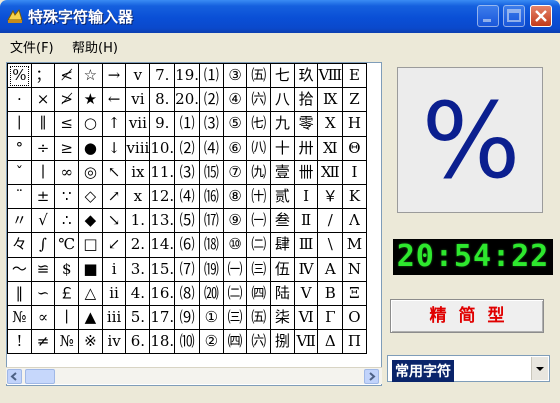  What do you see at coordinates (280, 16) in the screenshot?
I see `title-bar: 特殊字符输入器` at bounding box center [280, 16].